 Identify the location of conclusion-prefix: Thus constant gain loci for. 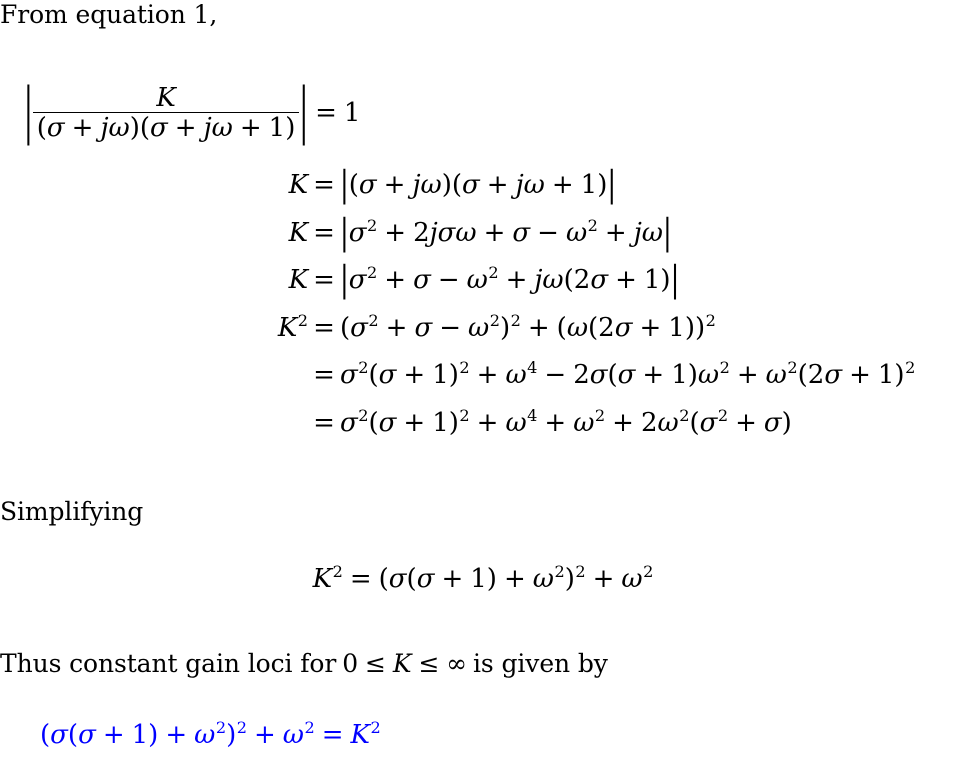
(168, 663).